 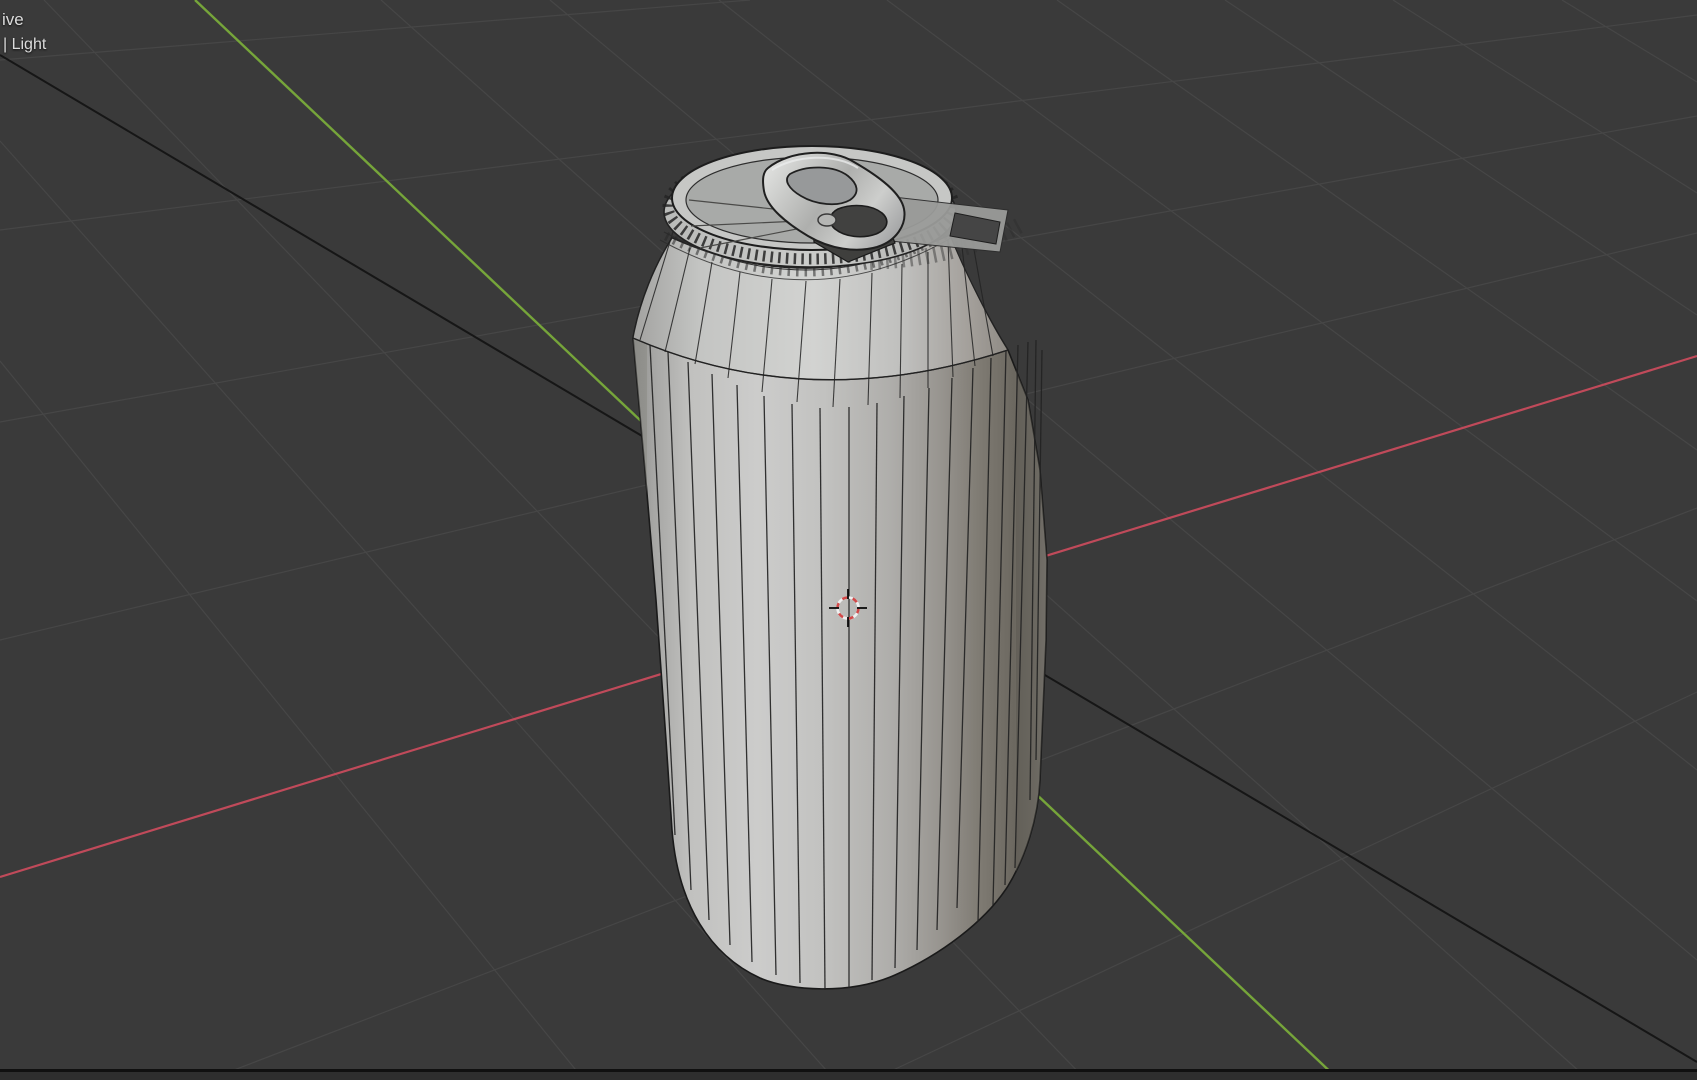 I want to click on pull-tab-nose-hole, so click(x=858, y=221).